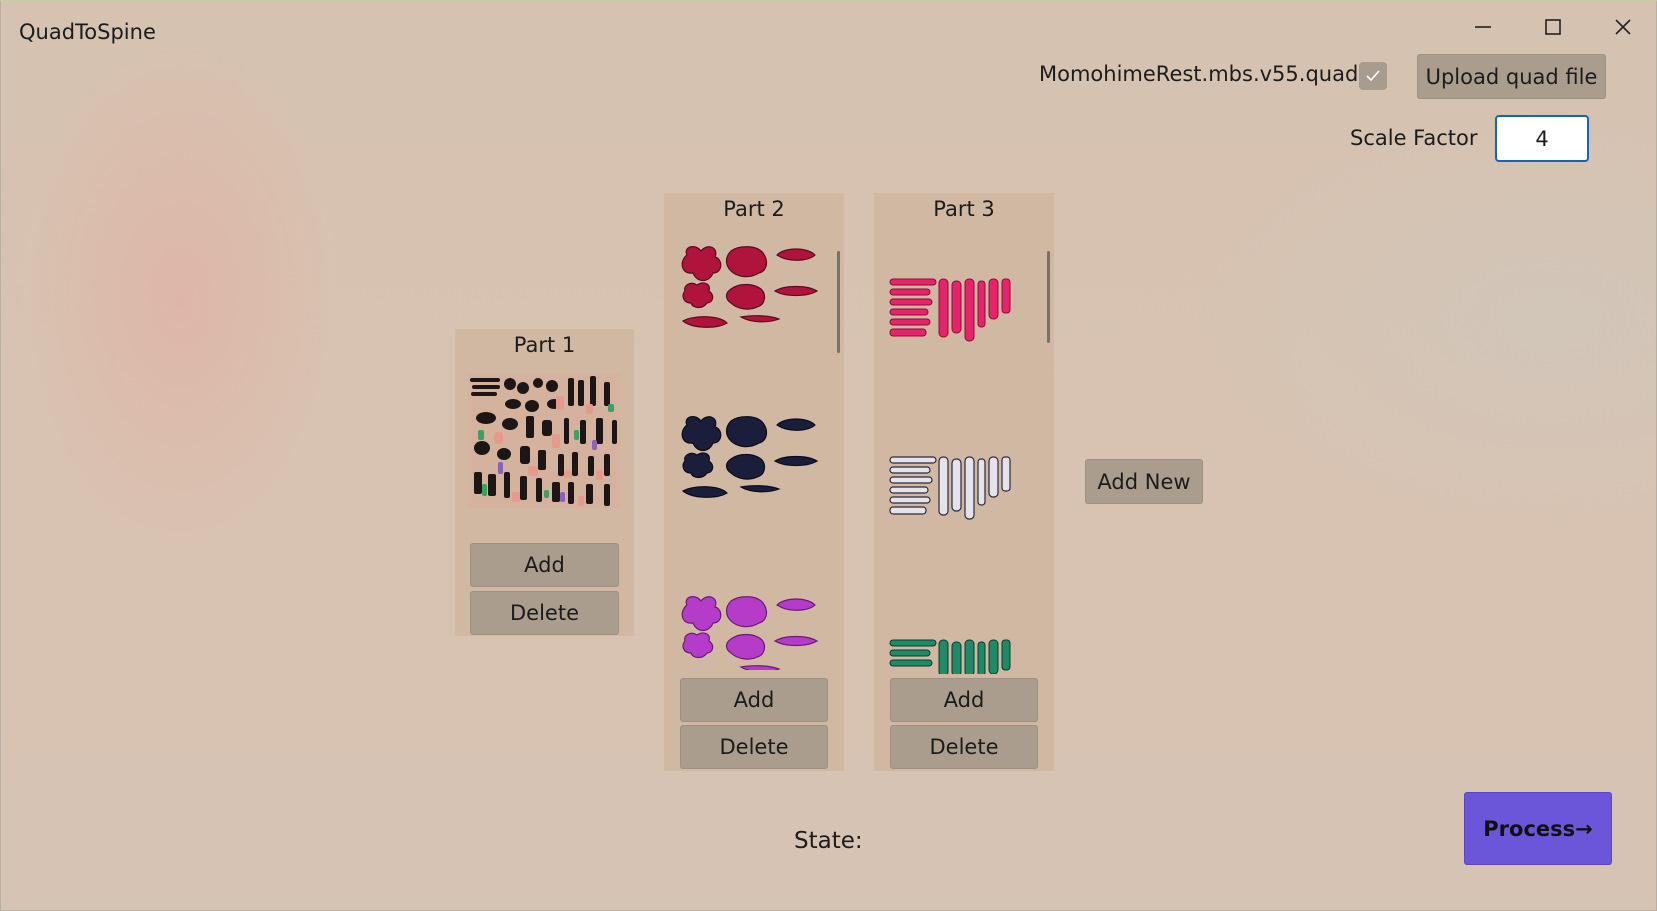 The width and height of the screenshot is (1657, 911). Describe the element at coordinates (544, 345) in the screenshot. I see `part-1-title: Part 1` at that location.